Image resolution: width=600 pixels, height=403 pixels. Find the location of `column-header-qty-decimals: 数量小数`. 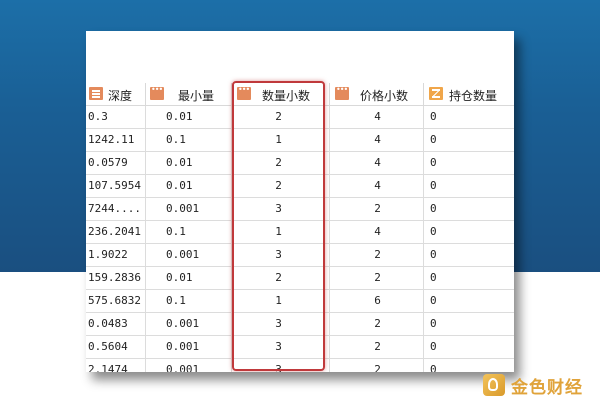

column-header-qty-decimals: 数量小数 is located at coordinates (281, 94).